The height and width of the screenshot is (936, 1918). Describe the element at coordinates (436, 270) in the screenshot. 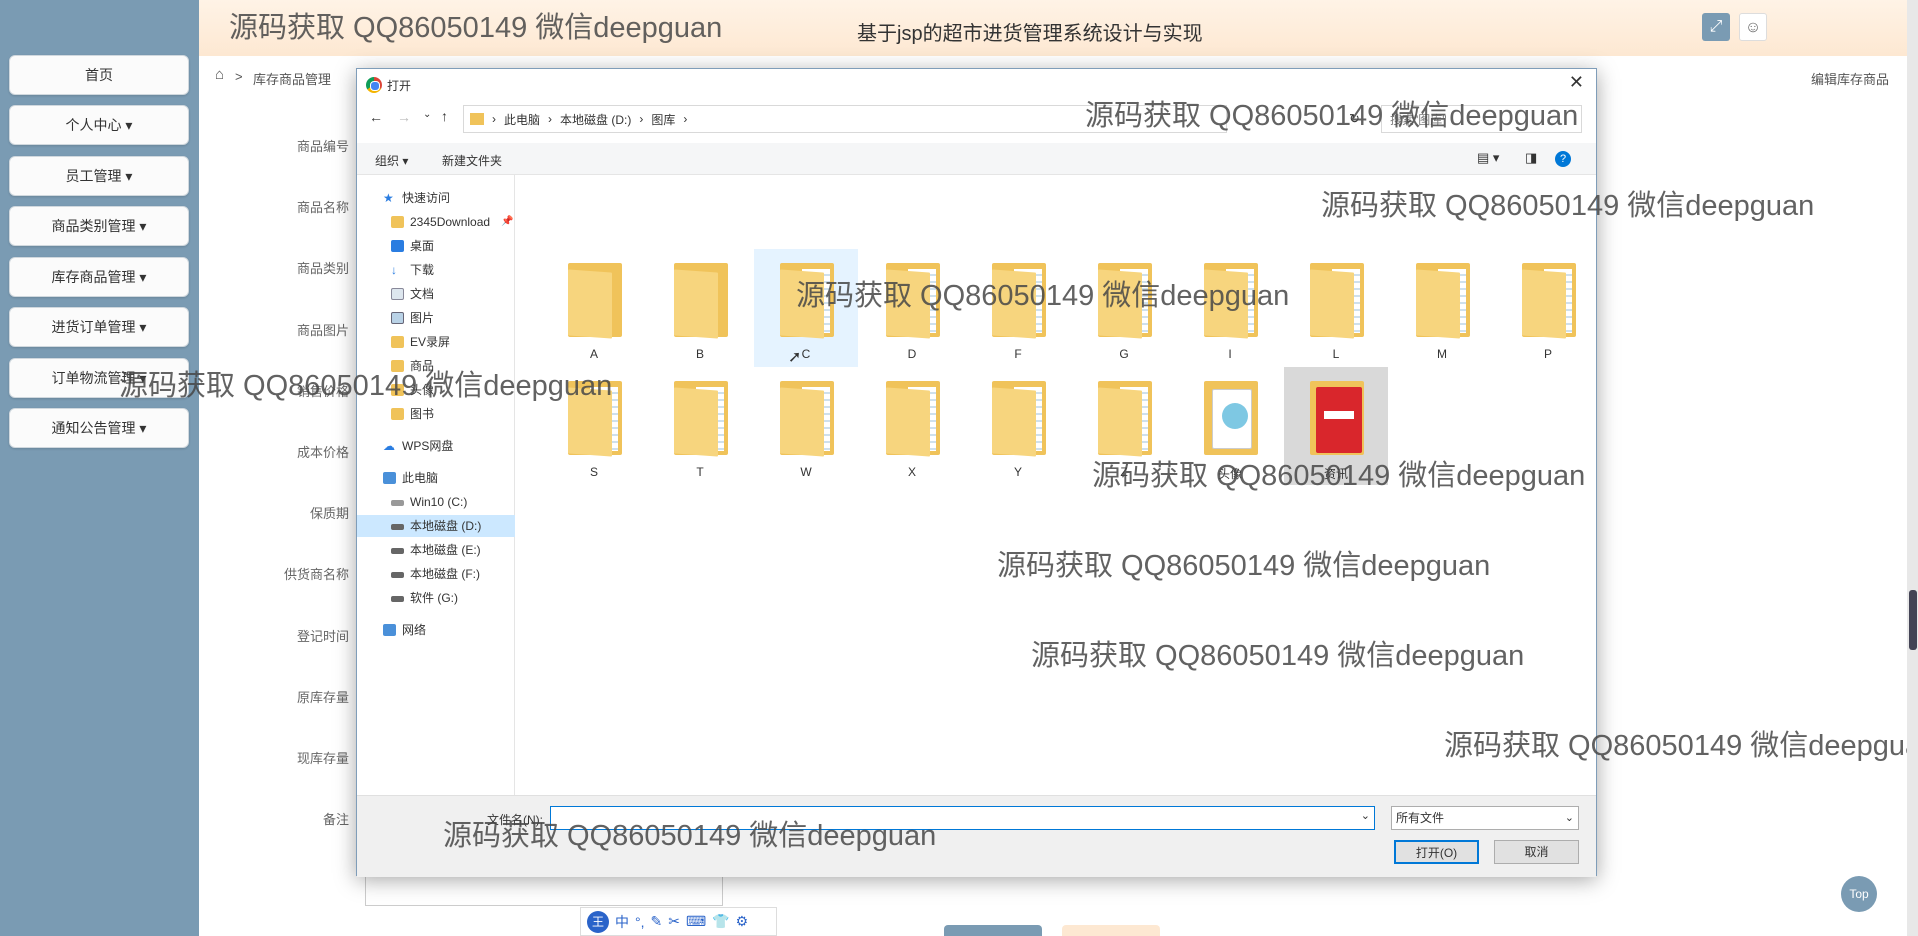

I see `nav-folder: ↓ 下载` at that location.